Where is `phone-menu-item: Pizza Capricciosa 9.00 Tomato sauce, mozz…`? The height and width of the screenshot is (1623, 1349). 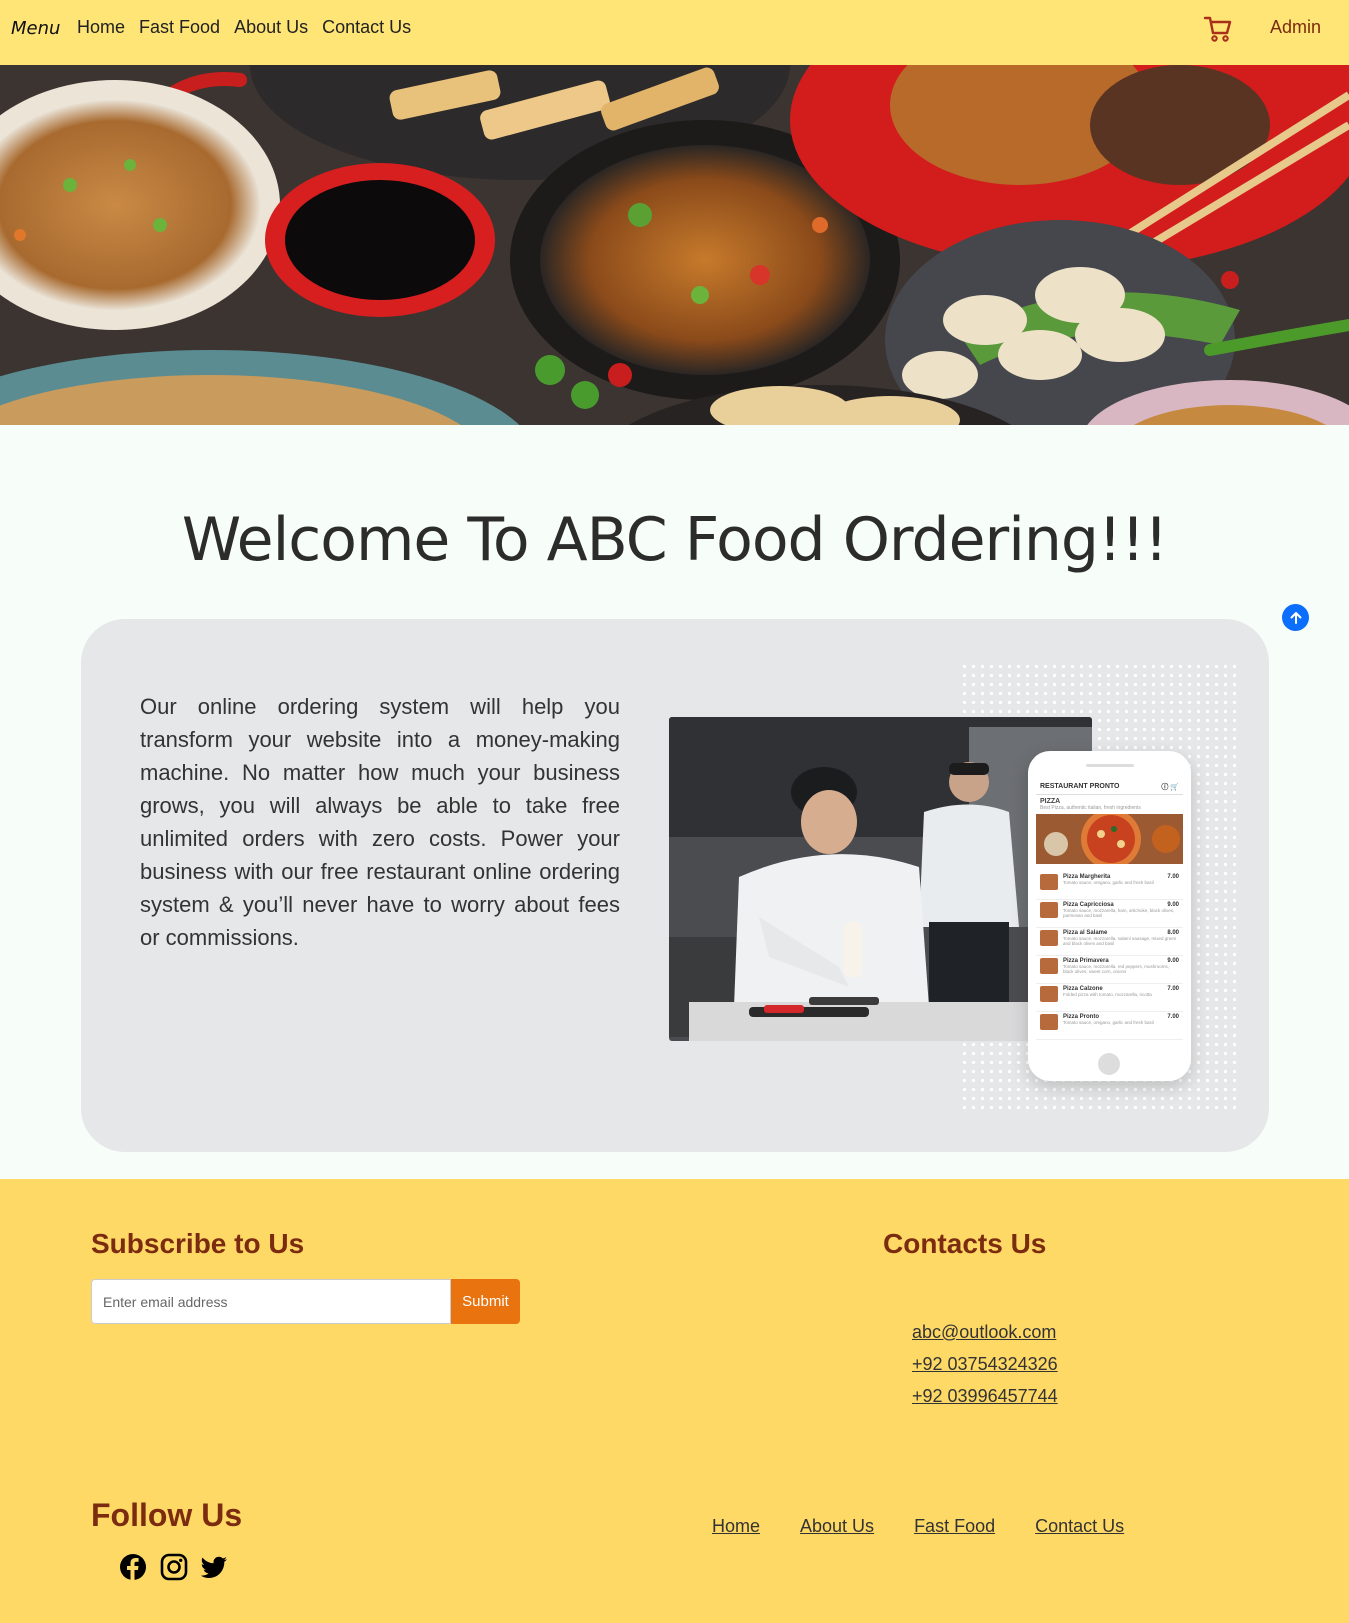
phone-menu-item: Pizza Capricciosa 9.00 Tomato sauce, mozz… is located at coordinates (1109, 914).